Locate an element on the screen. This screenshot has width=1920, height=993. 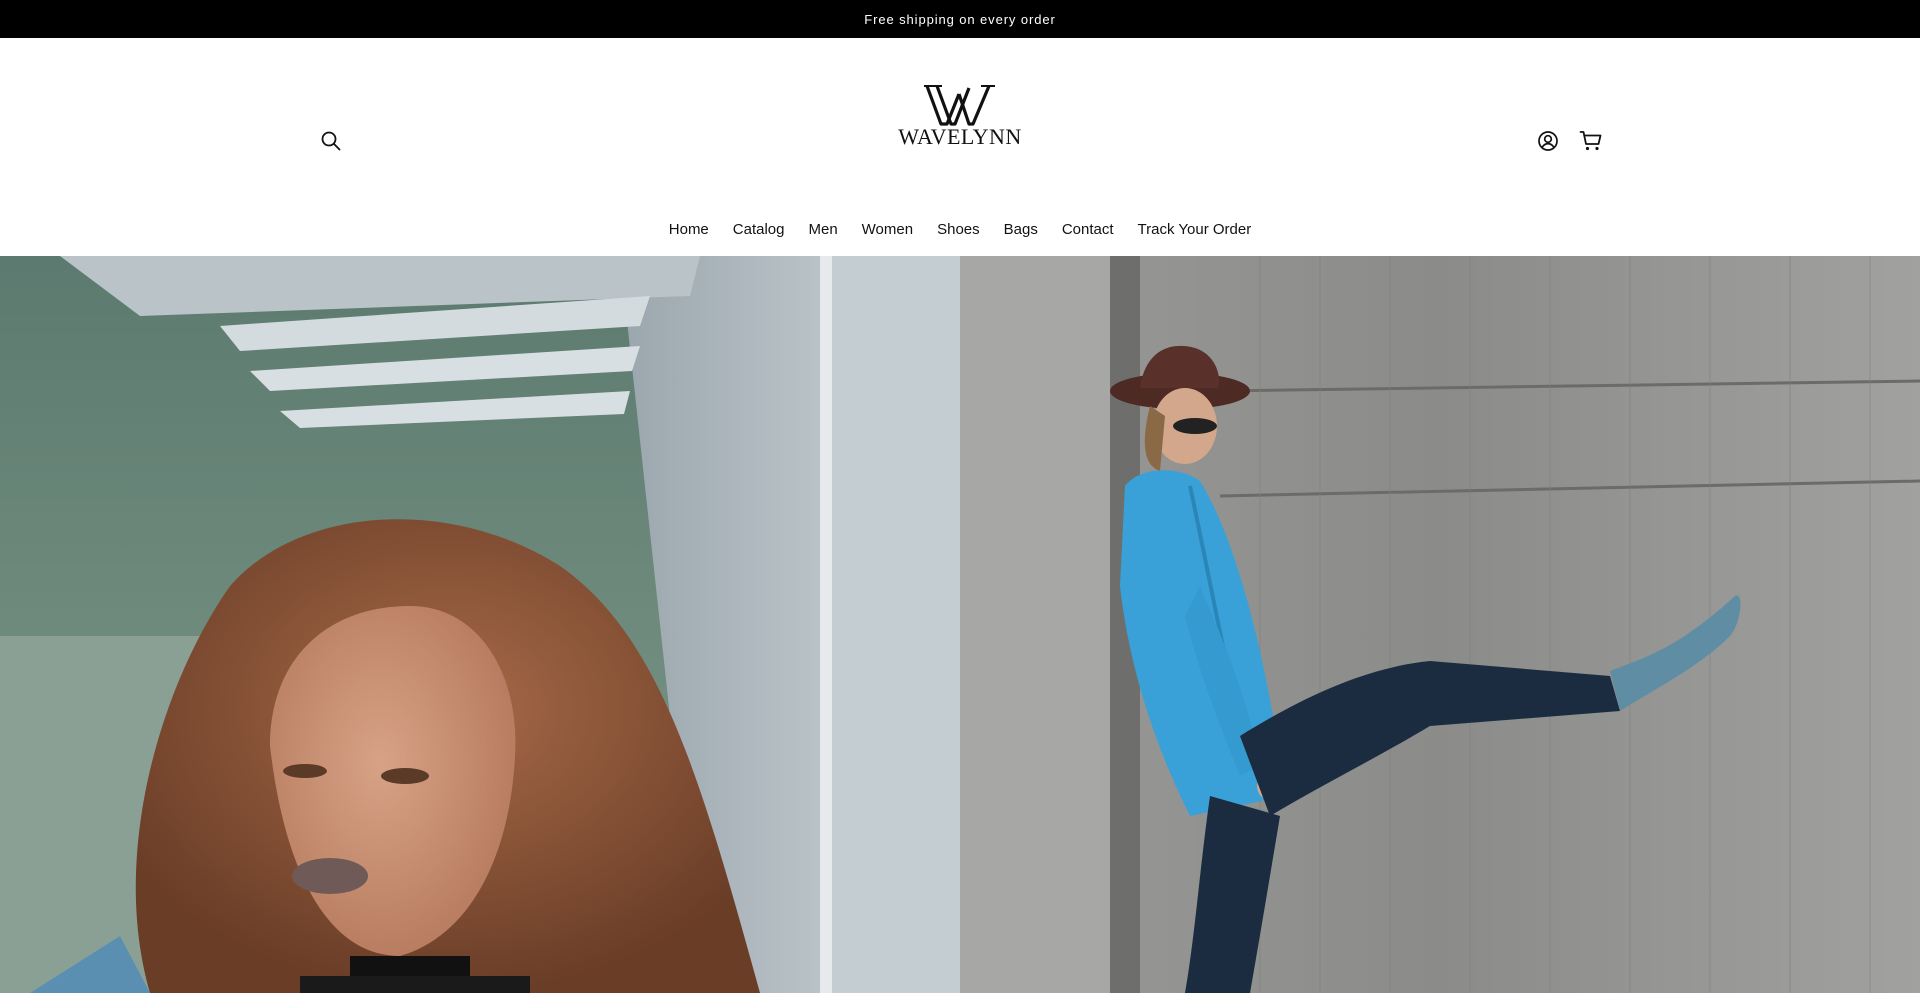
logo-monogram-icon is located at coordinates (959, 105).